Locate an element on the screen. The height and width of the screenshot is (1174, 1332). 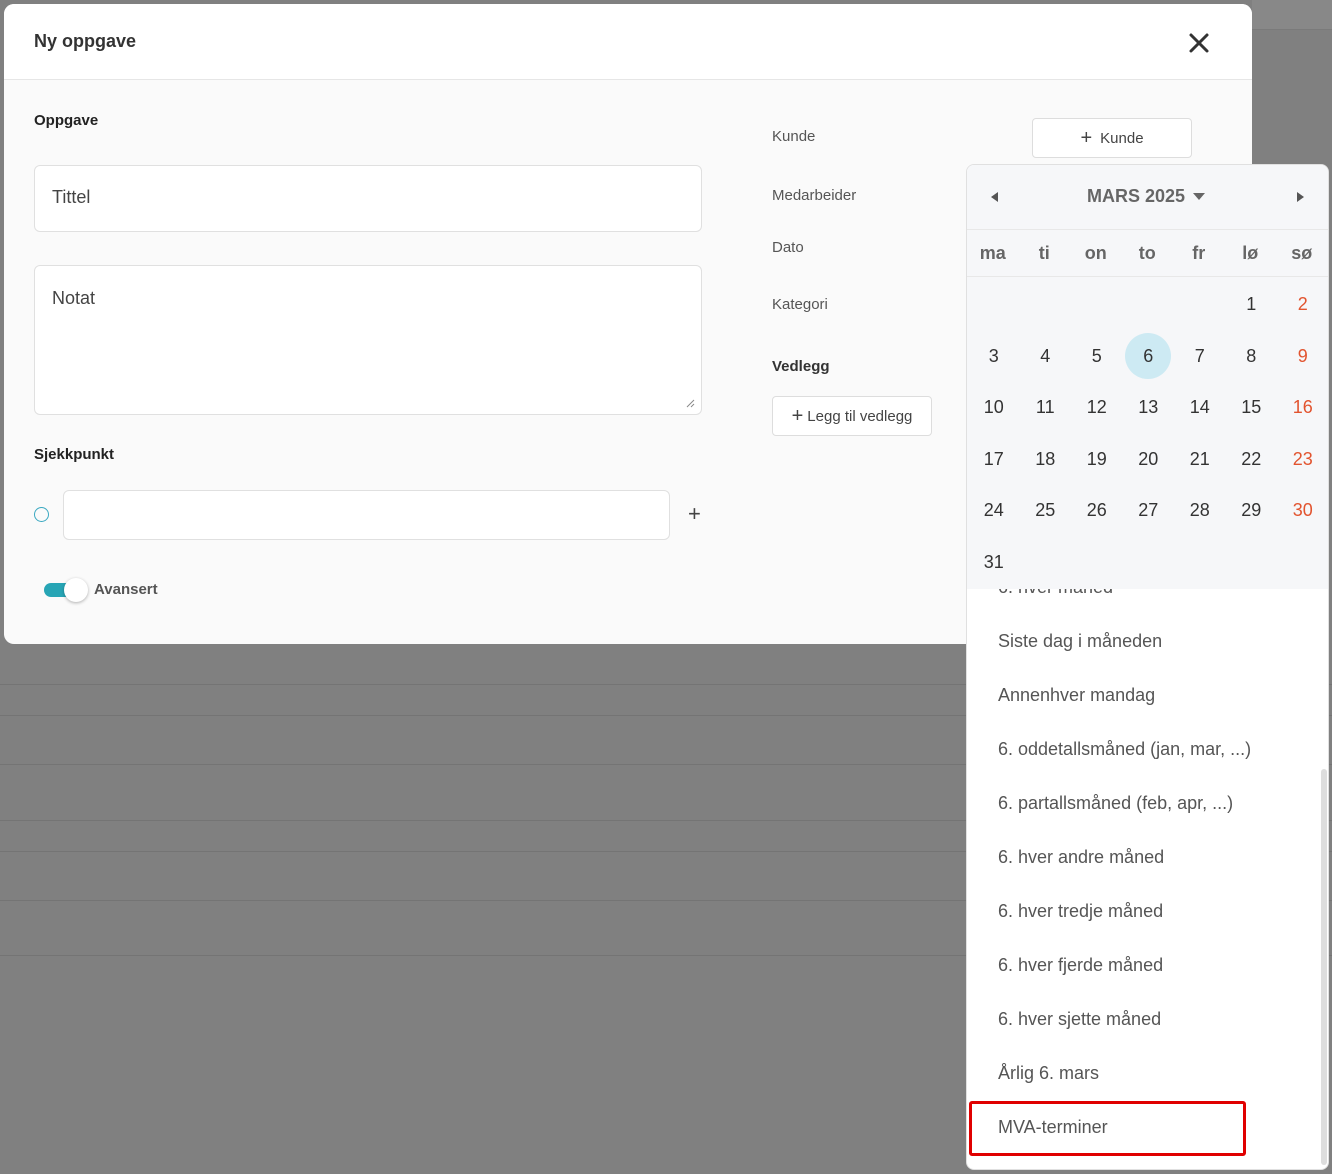
recurrence-option: 6. hver fjerde måned is located at coordinates (1080, 965).